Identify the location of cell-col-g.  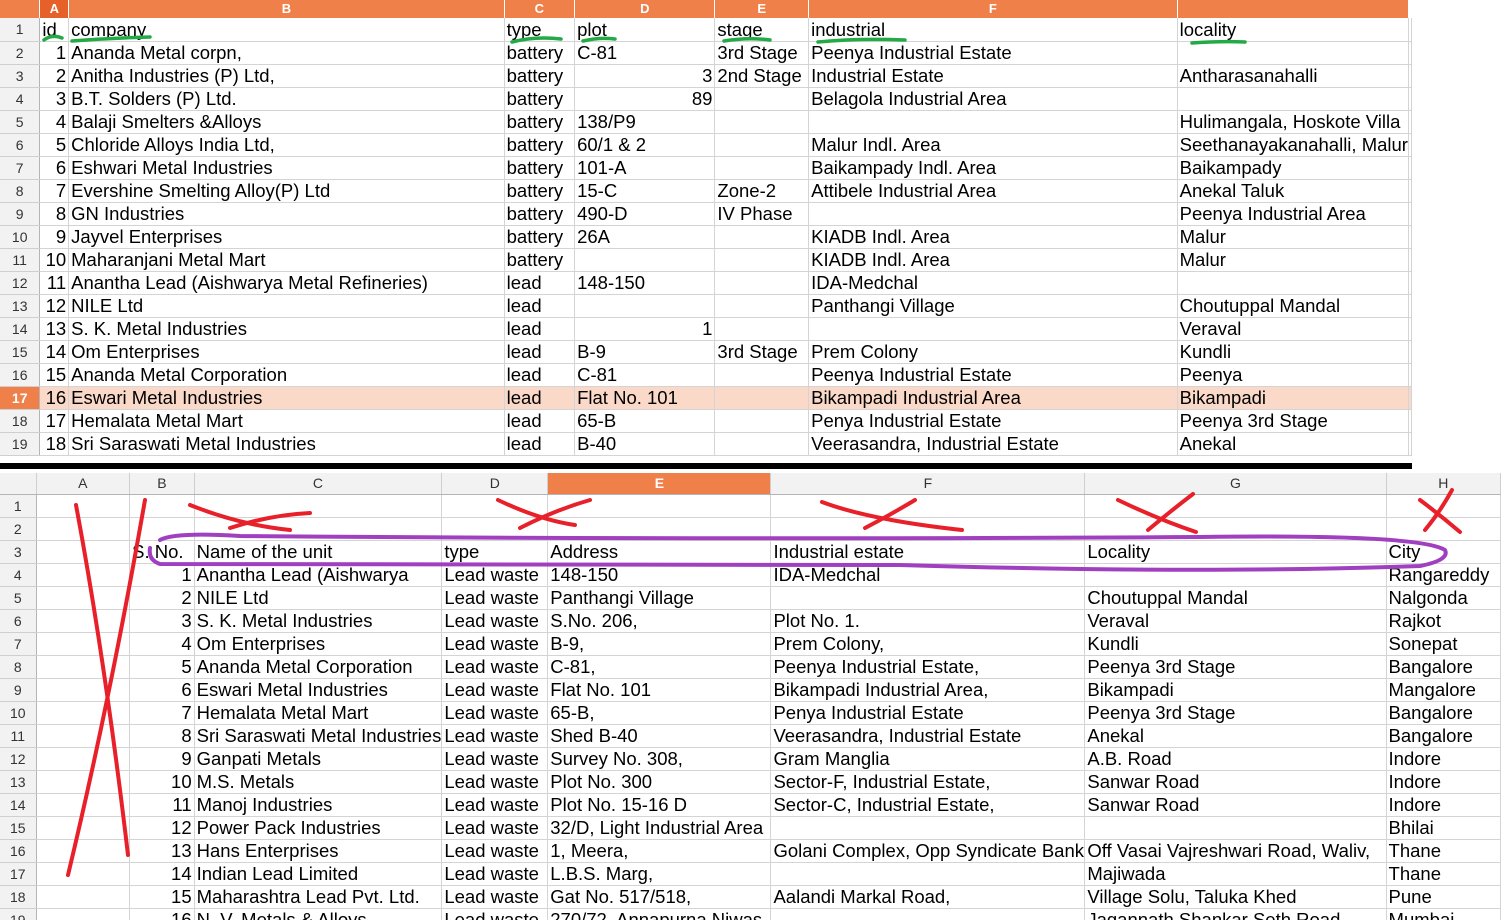
(1235, 529).